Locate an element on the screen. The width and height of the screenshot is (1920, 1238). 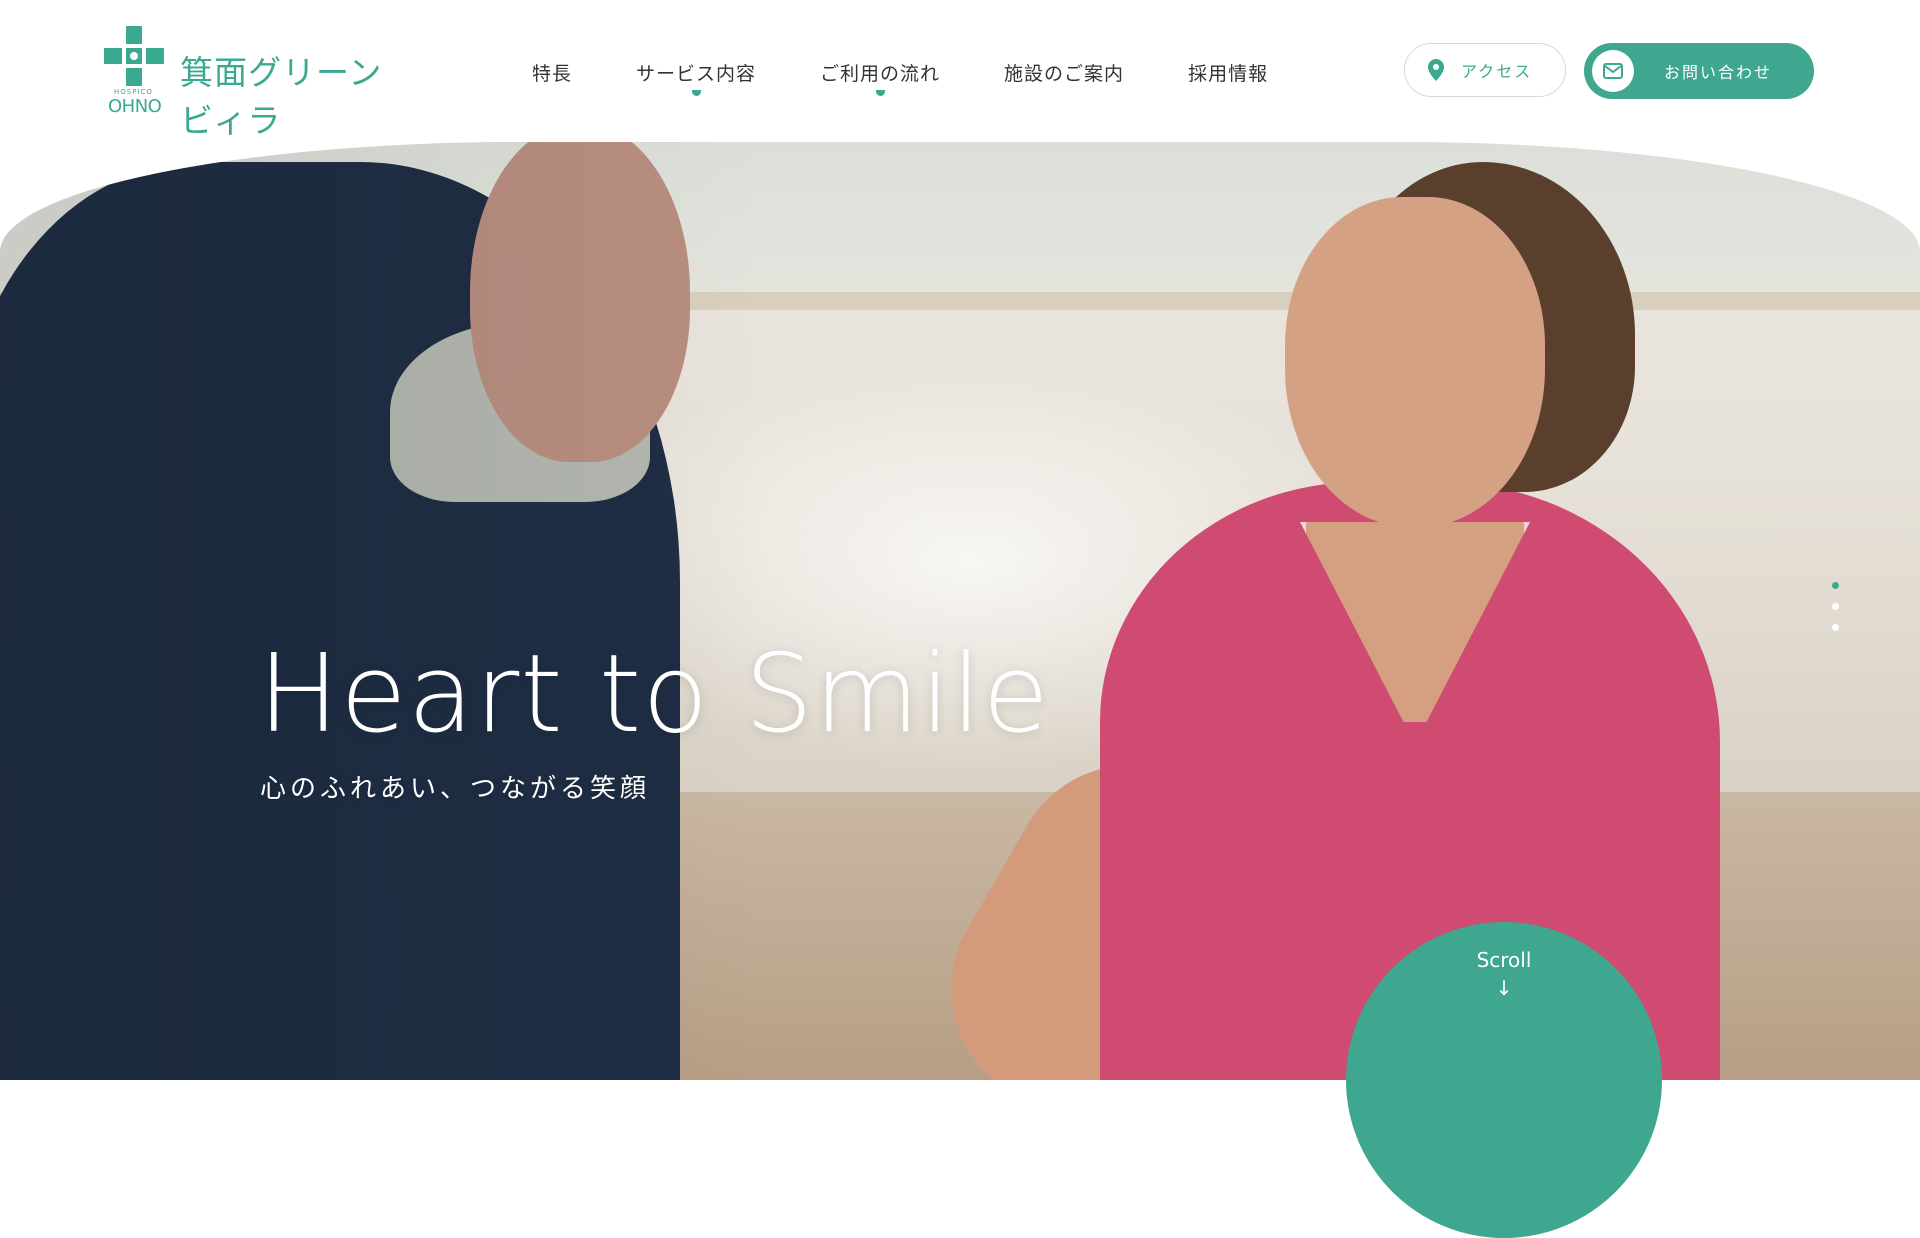
hero-title: Heart to Smile is located at coordinates (654, 694).